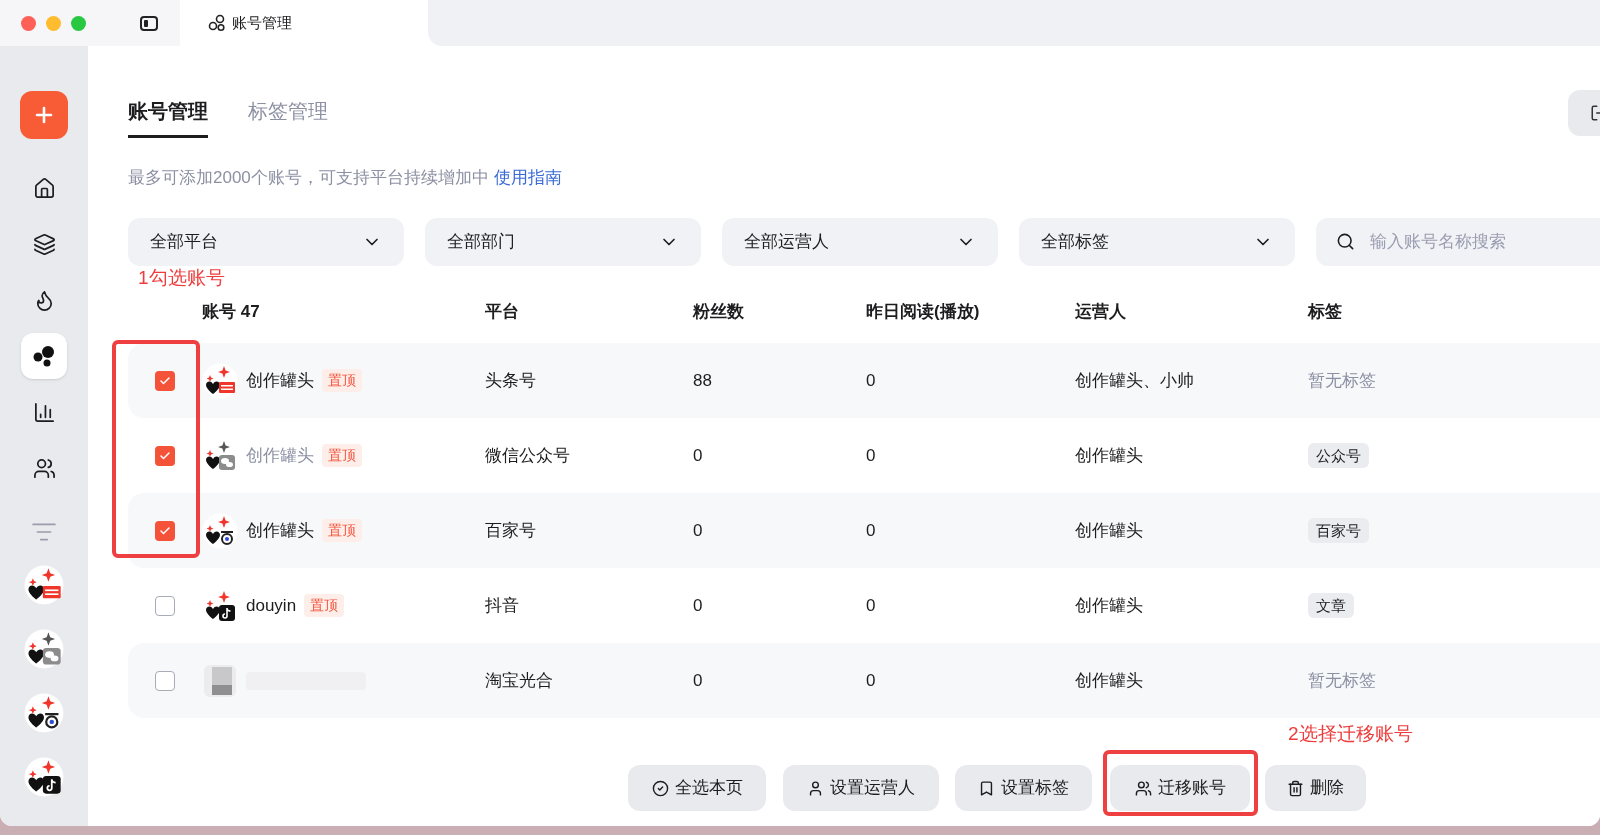 This screenshot has height=835, width=1600. What do you see at coordinates (28, 23) in the screenshot?
I see `close-window-button` at bounding box center [28, 23].